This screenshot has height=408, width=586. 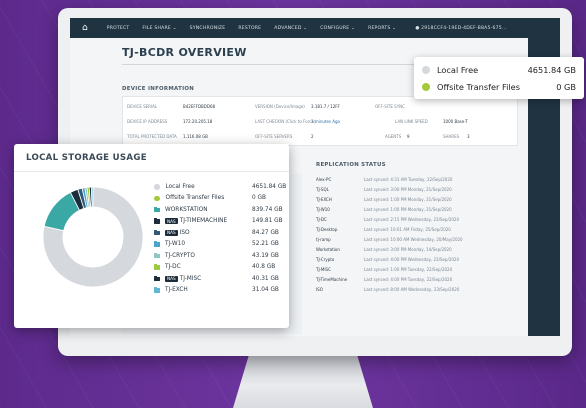 What do you see at coordinates (173, 267) in the screenshot?
I see `storage-item-label: TJ-DC` at bounding box center [173, 267].